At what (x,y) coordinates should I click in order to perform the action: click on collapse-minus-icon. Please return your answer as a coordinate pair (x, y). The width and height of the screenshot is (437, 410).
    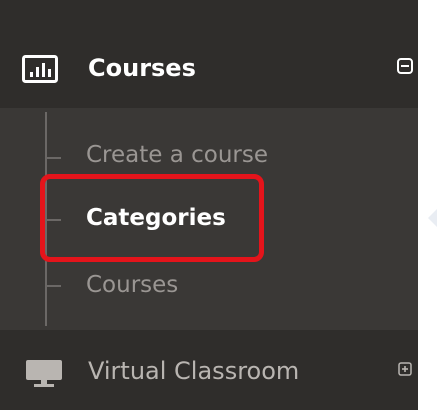
    Looking at the image, I should click on (405, 66).